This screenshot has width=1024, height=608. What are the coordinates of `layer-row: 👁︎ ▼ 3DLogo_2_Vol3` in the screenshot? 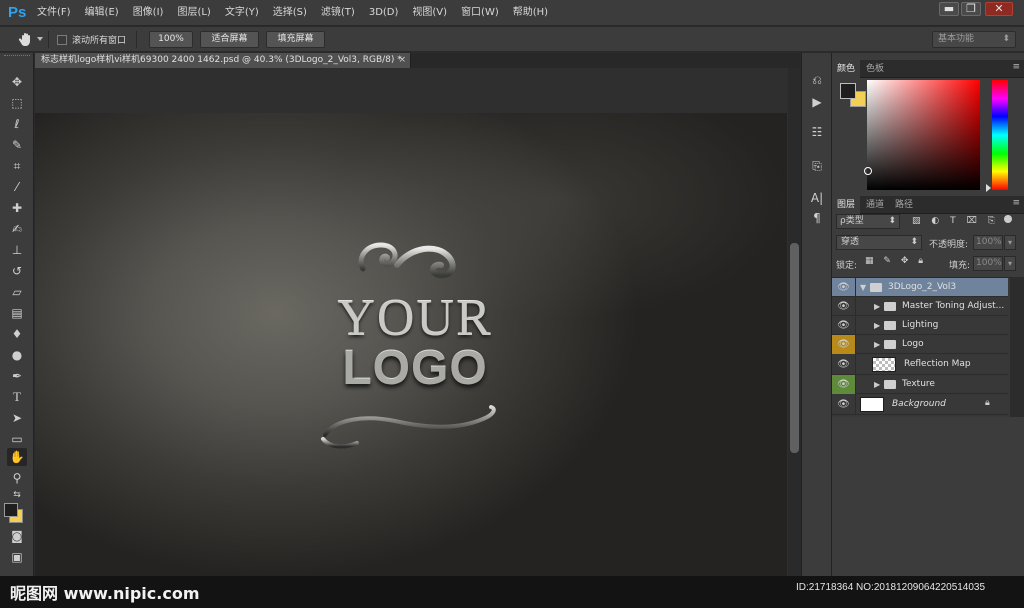 It's located at (920, 287).